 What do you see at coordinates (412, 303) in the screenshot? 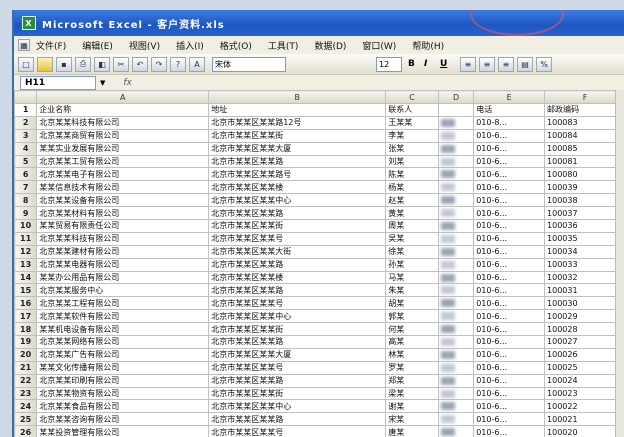
I see `cell-contact: 胡某` at bounding box center [412, 303].